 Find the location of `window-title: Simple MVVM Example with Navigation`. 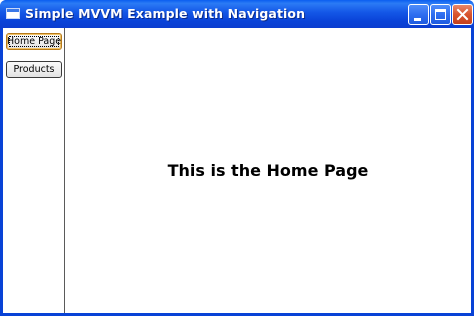

window-title: Simple MVVM Example with Navigation is located at coordinates (165, 13).